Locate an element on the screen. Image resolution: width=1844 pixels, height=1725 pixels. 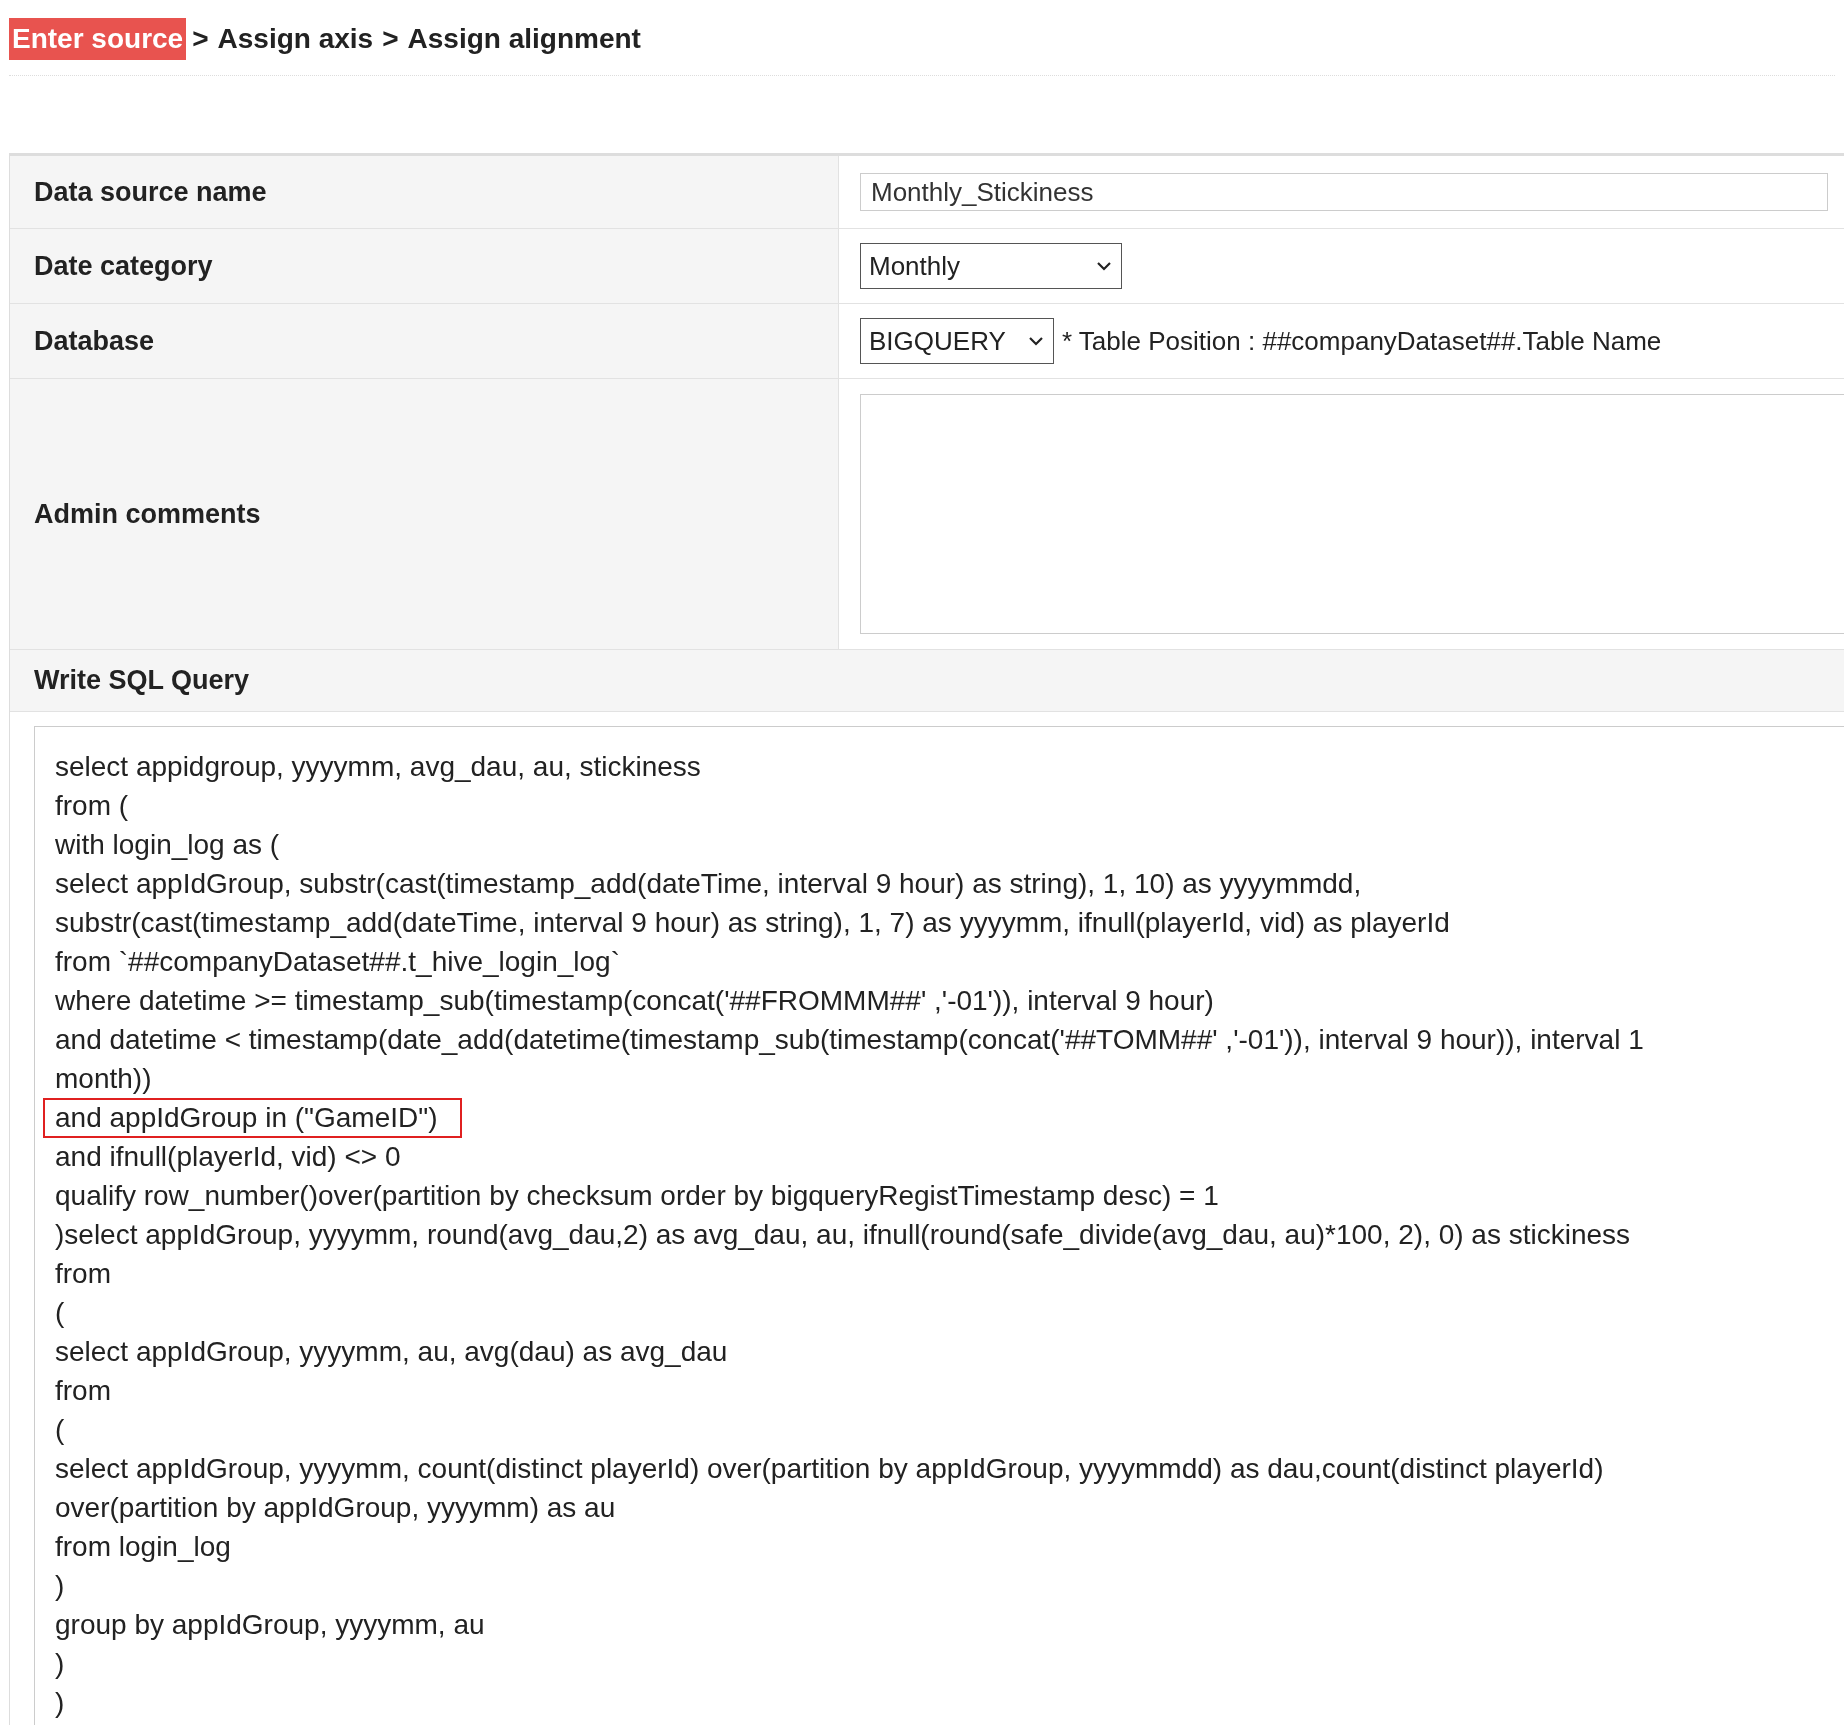
sql-line: from ( is located at coordinates (92, 805).